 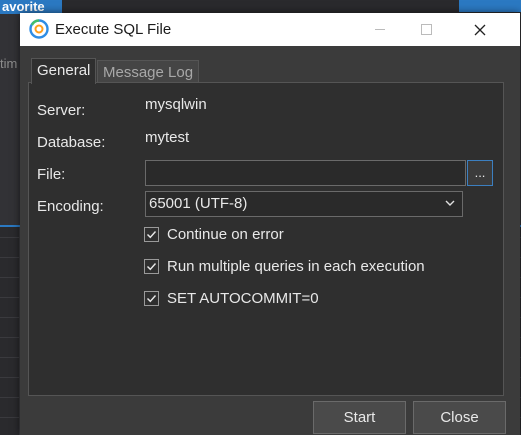 I want to click on server-label: Server:, so click(x=61, y=110).